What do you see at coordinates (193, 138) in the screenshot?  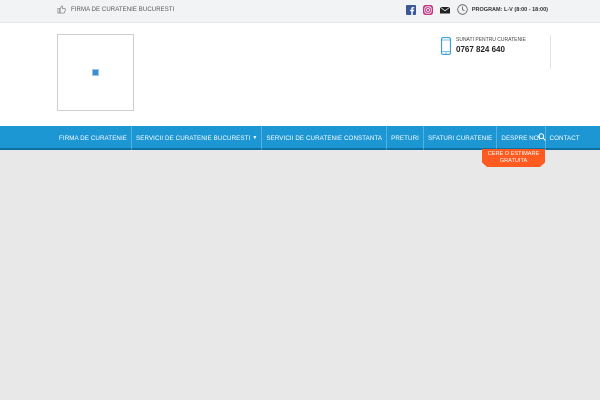 I see `nav-label: SERVICII DE CURATENIE BUCURESTI` at bounding box center [193, 138].